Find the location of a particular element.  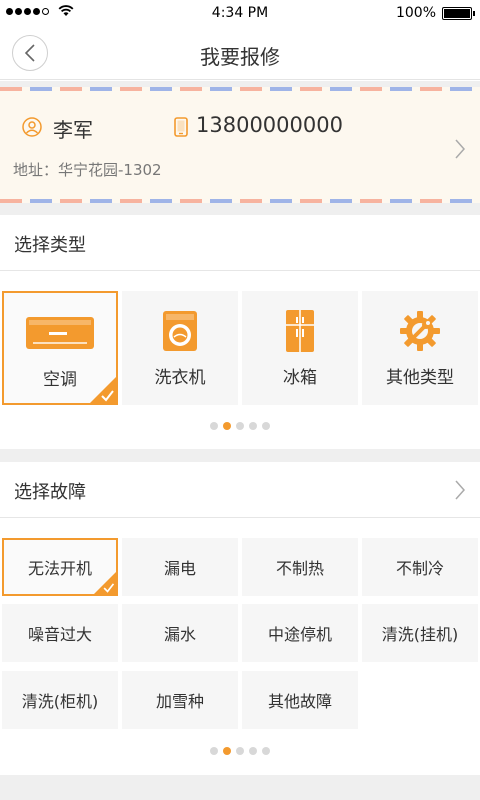

fault-chip: 无法开机 is located at coordinates (60, 567).